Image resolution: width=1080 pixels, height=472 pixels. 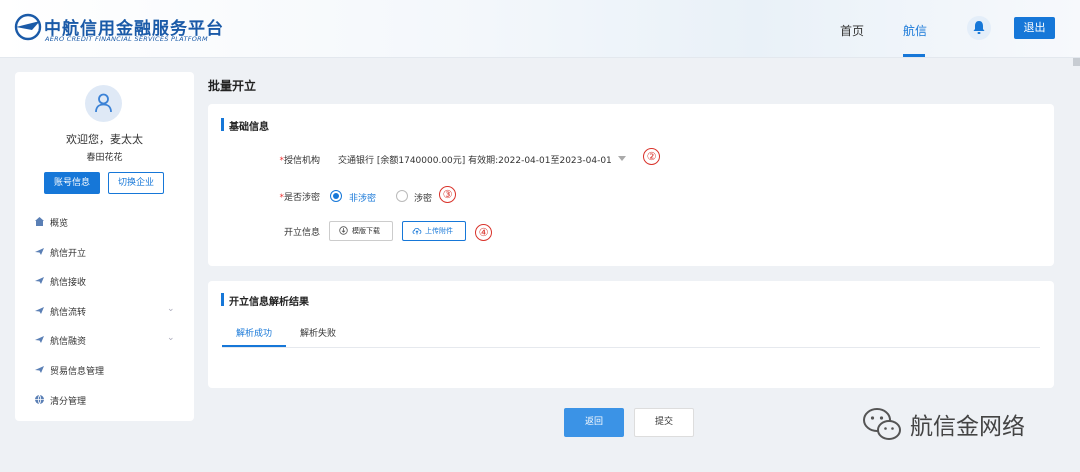 What do you see at coordinates (59, 224) in the screenshot?
I see `sidebar-item-label: 概览` at bounding box center [59, 224].